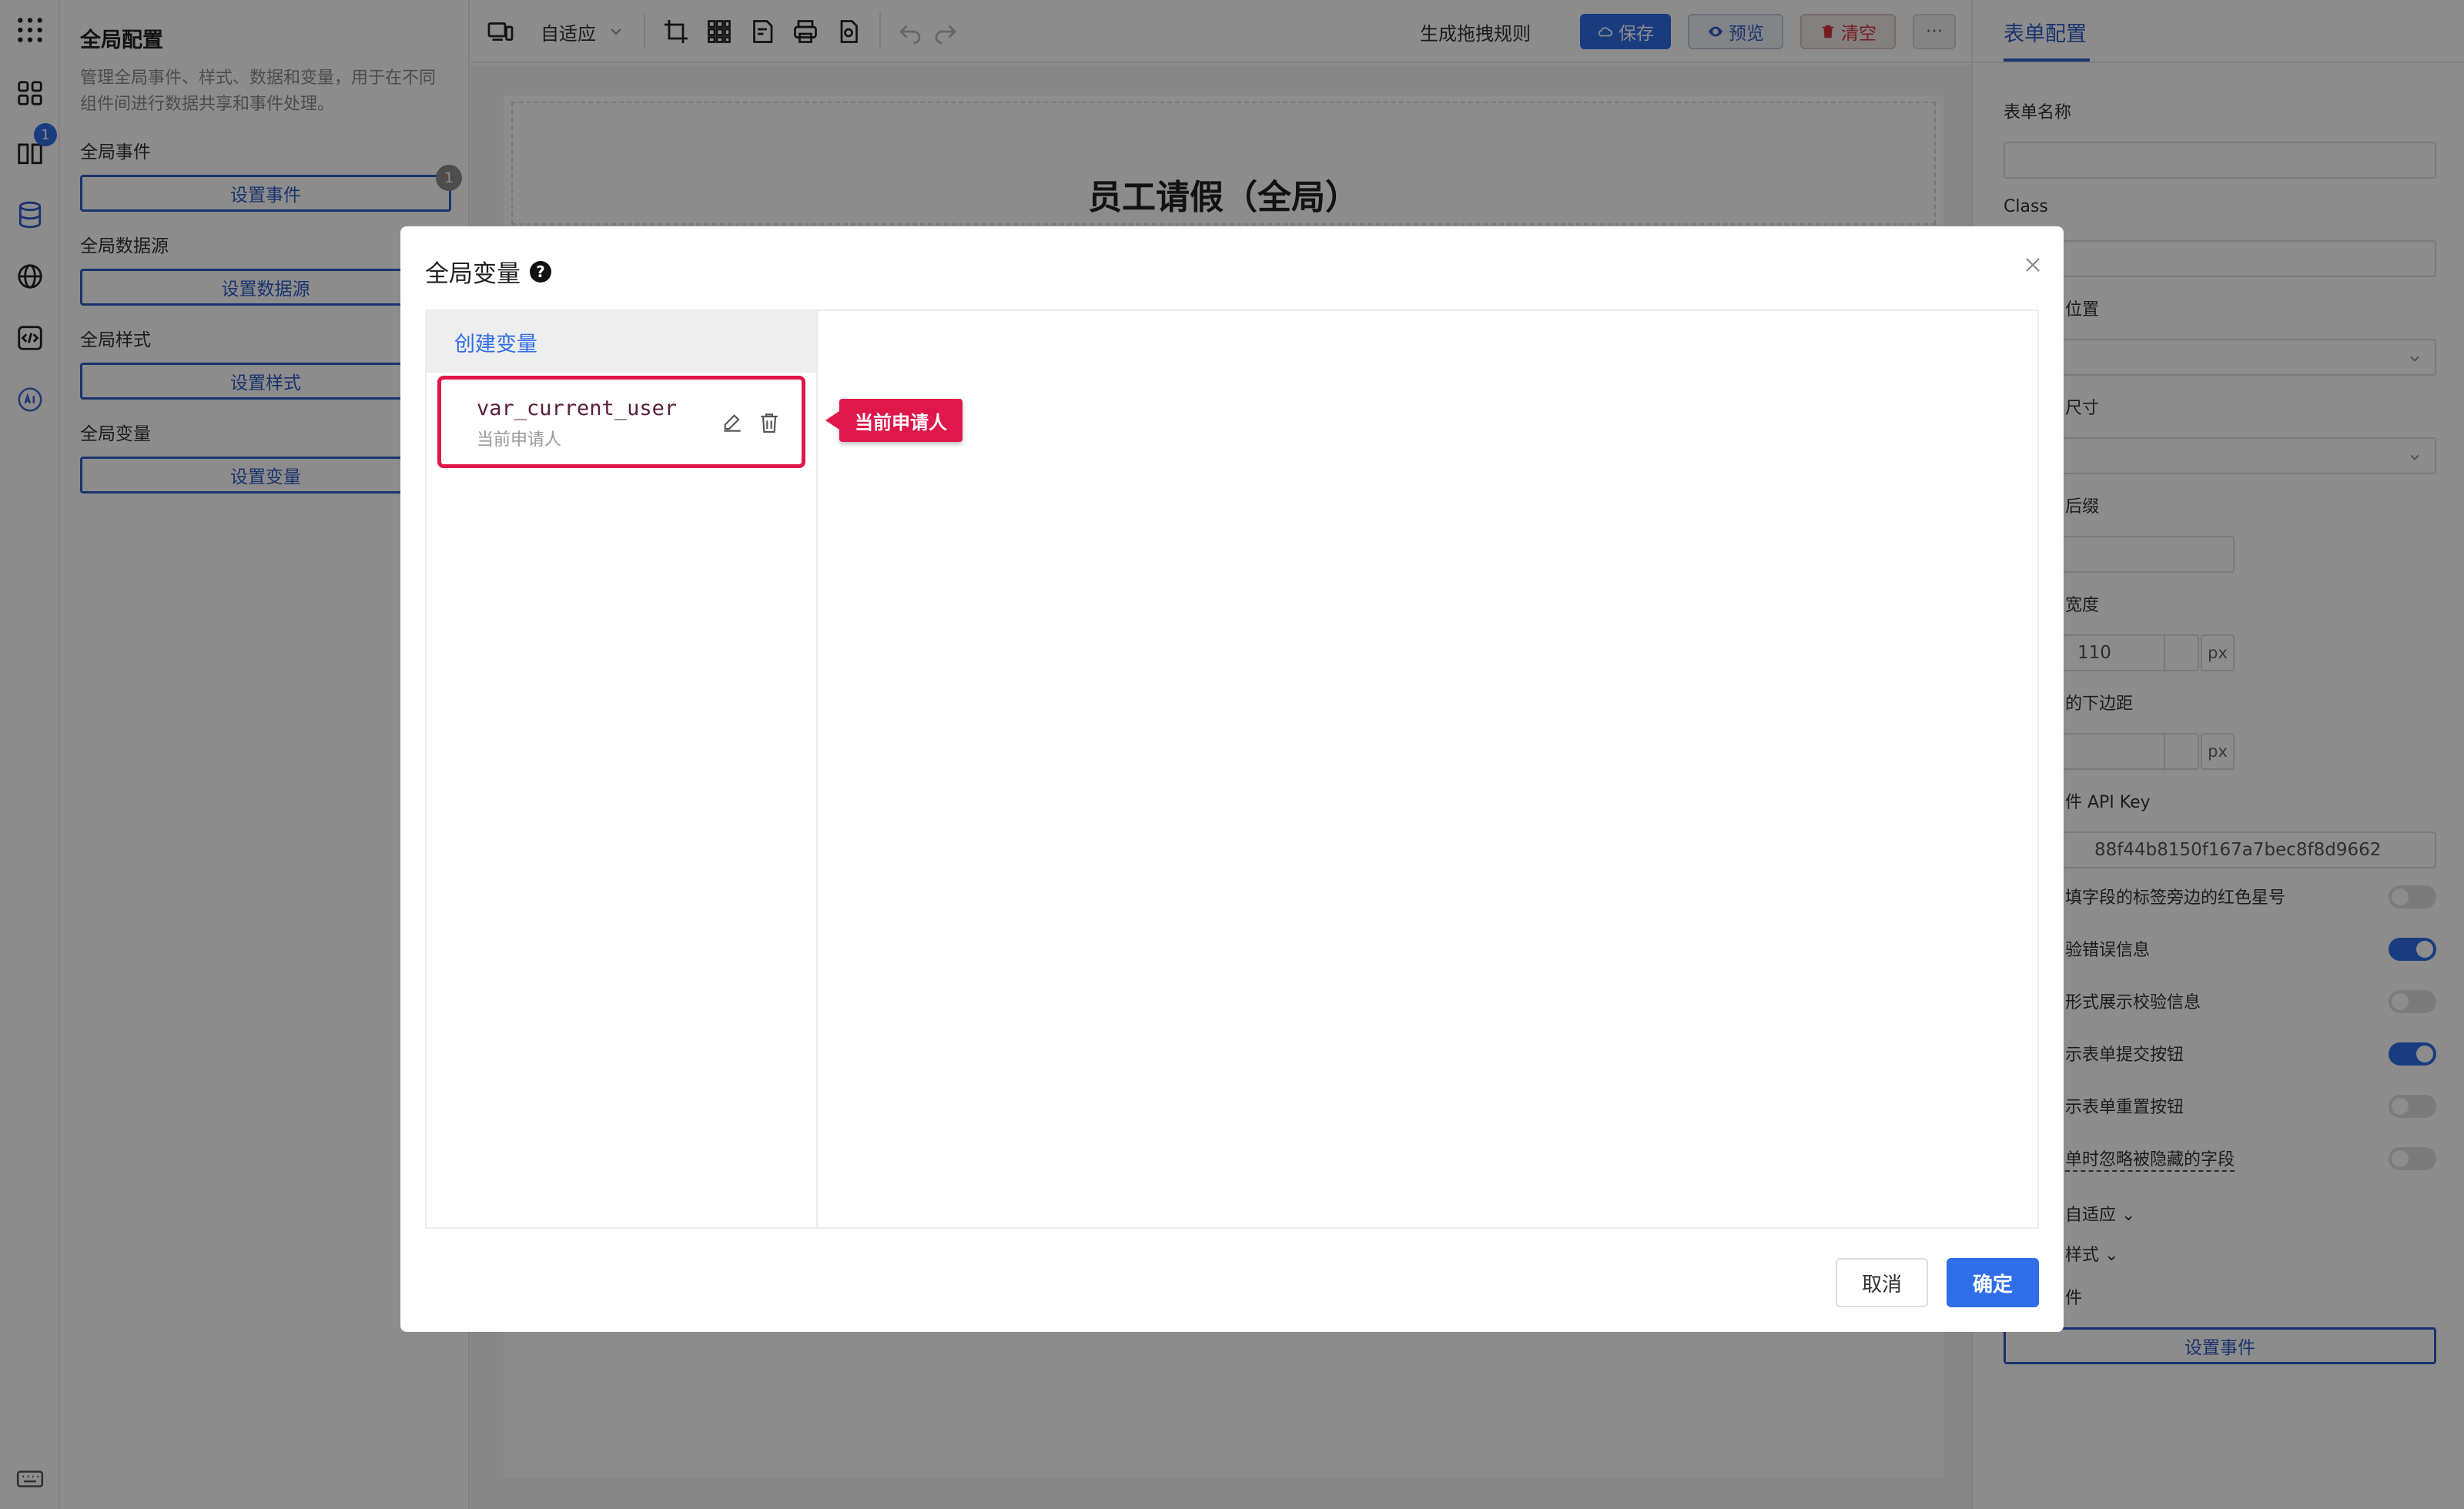 The height and width of the screenshot is (1509, 2464). I want to click on edit-icon, so click(732, 422).